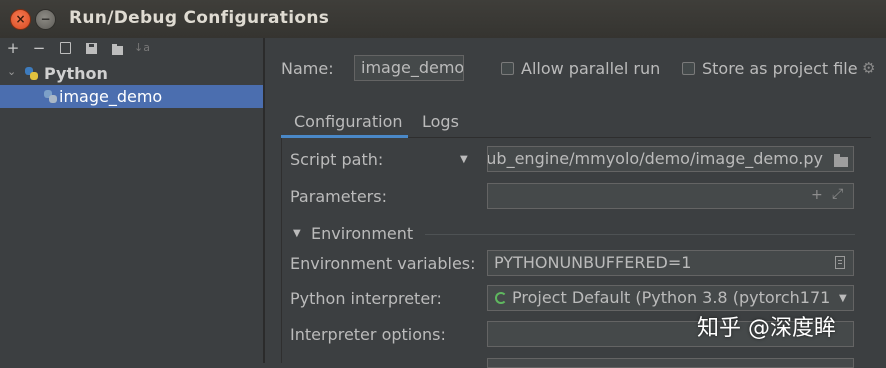  Describe the element at coordinates (766, 328) in the screenshot. I see `watermark: 知乎 @深度眸` at that location.